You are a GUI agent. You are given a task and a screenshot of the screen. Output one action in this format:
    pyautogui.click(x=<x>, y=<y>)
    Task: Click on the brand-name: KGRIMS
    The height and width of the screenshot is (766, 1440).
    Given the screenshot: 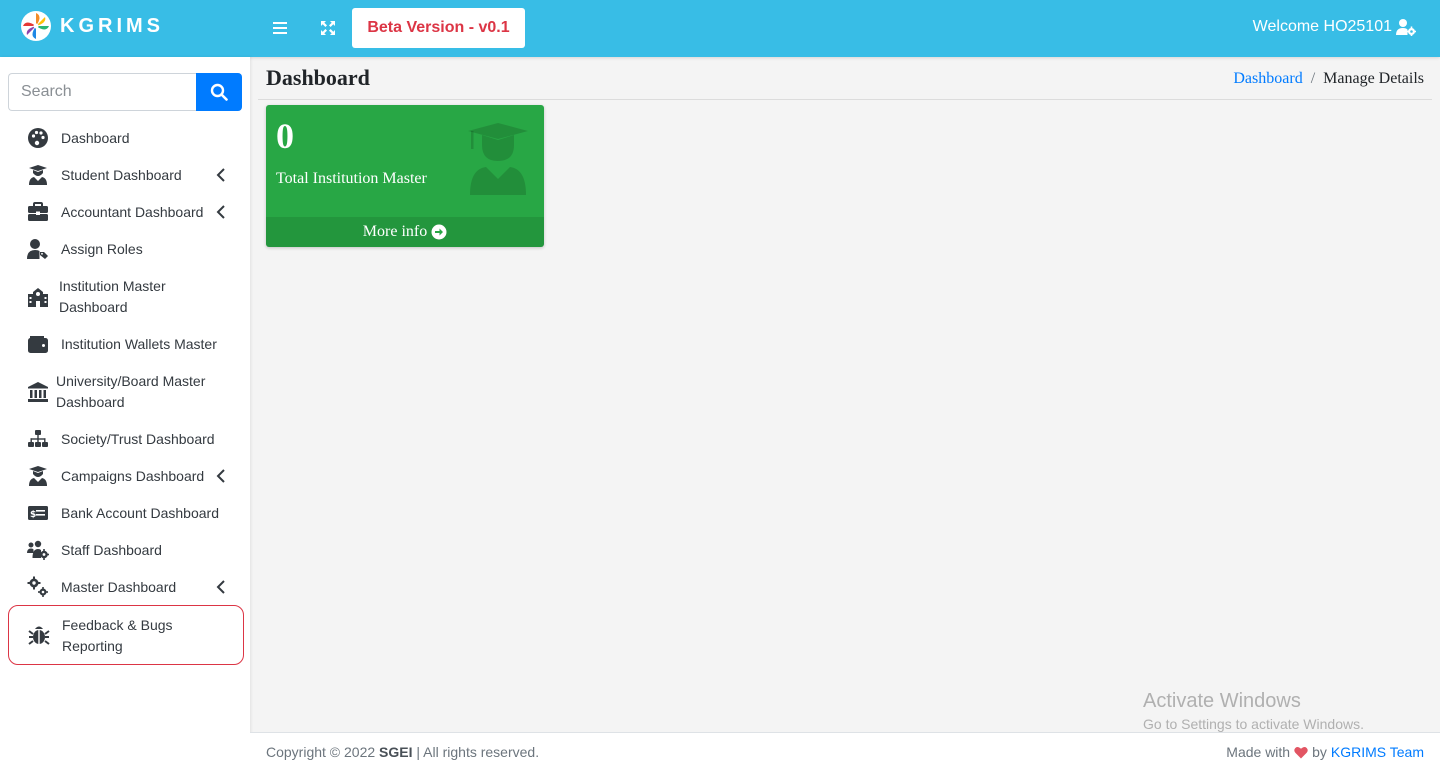 What is the action you would take?
    pyautogui.click(x=112, y=25)
    